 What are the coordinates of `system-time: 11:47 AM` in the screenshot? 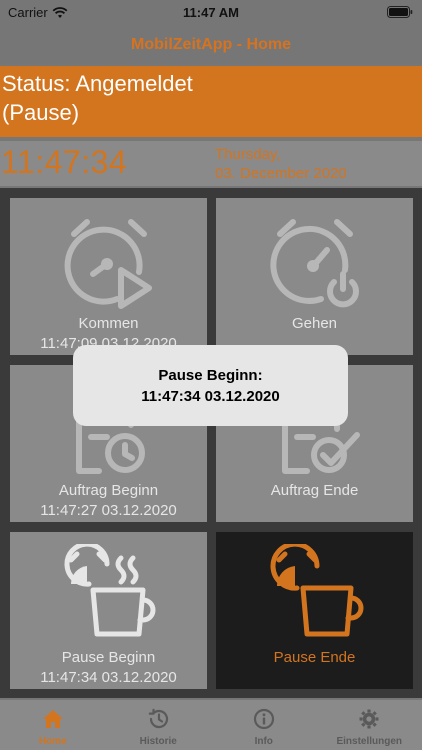 It's located at (211, 12).